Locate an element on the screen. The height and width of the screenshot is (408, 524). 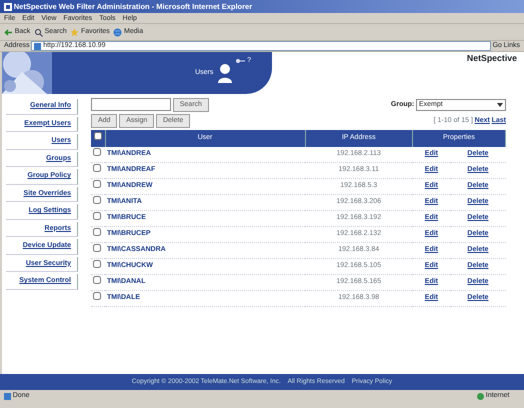
user-silhouette-icon is located at coordinates (224, 73).